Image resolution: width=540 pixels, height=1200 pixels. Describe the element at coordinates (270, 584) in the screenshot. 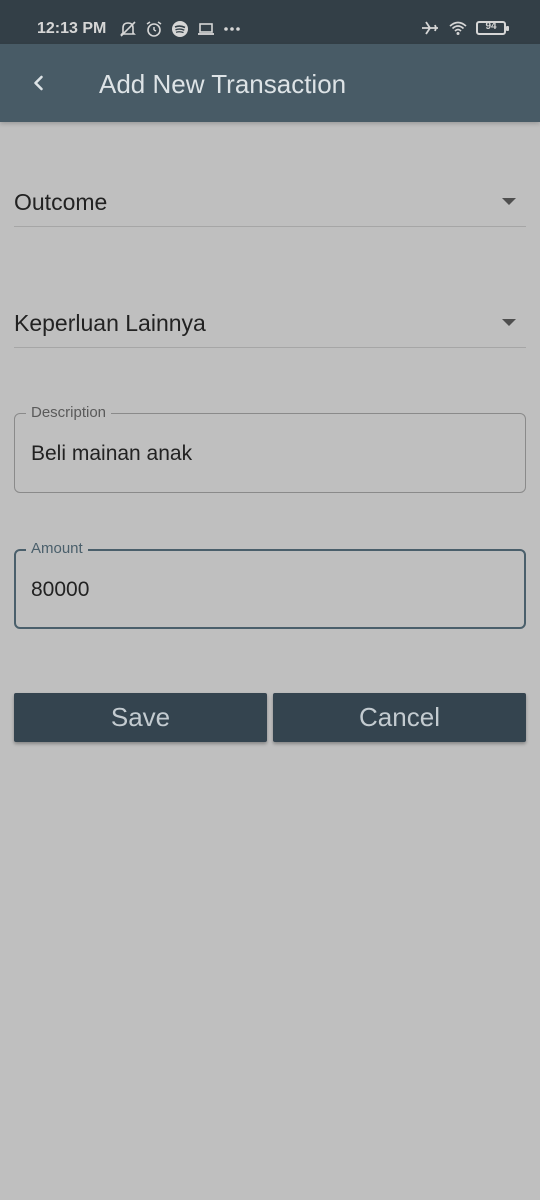

I see `amount-field: Amount 80000` at that location.